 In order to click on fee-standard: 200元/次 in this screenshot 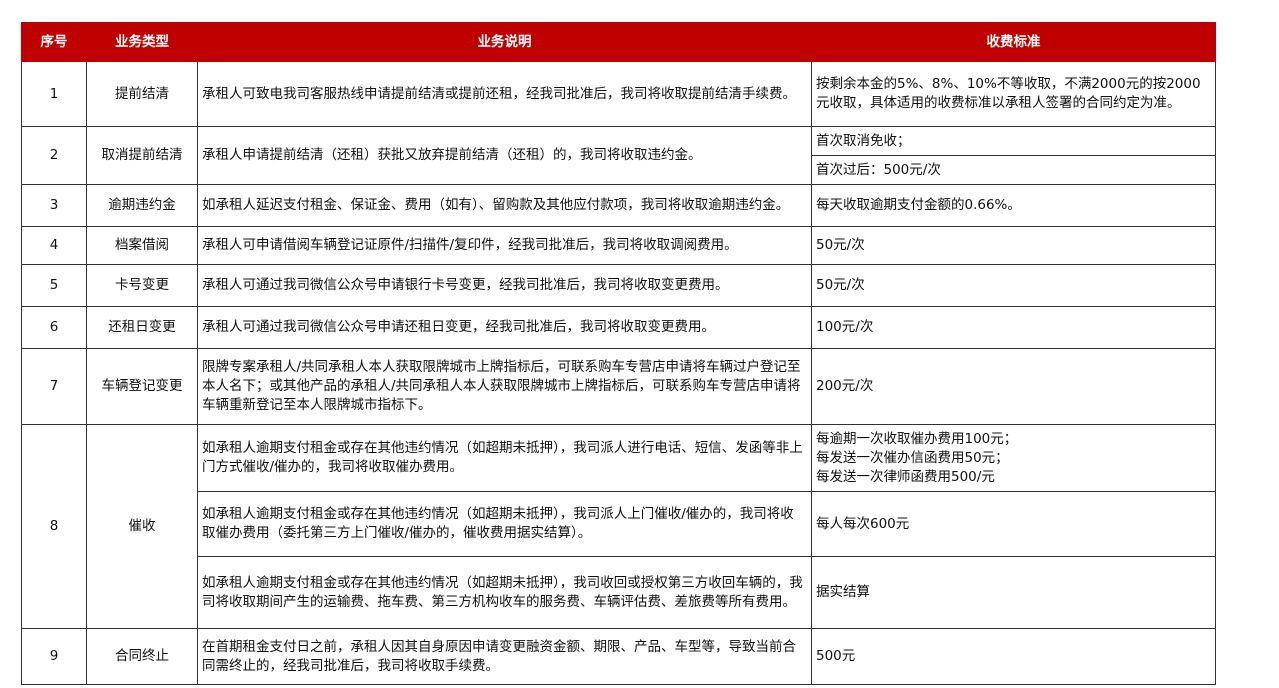, I will do `click(1013, 386)`.